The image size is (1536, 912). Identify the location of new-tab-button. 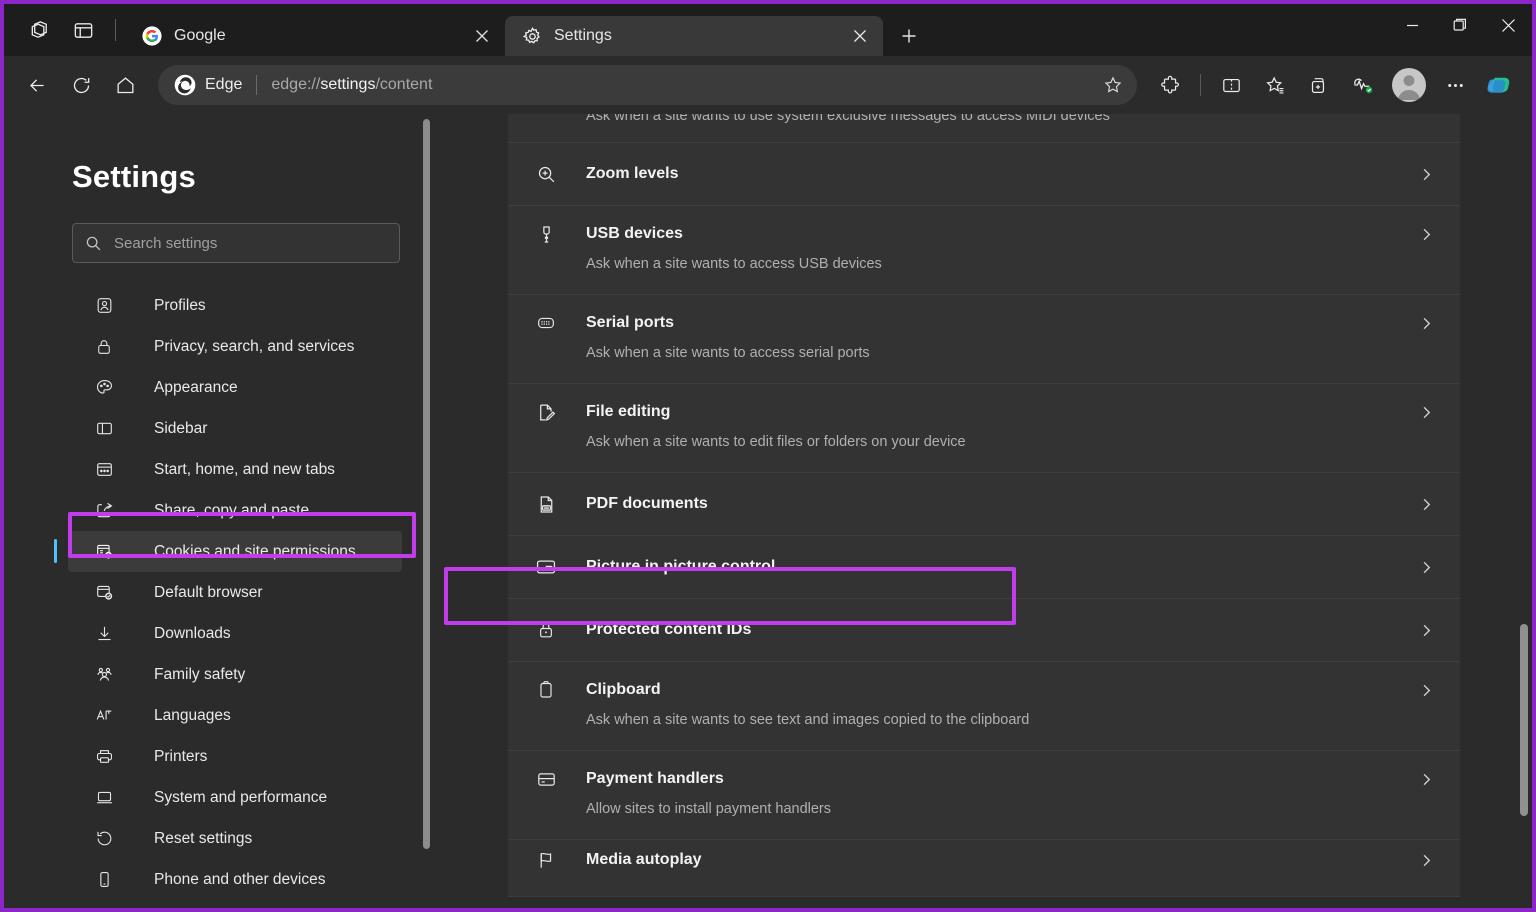
(909, 36).